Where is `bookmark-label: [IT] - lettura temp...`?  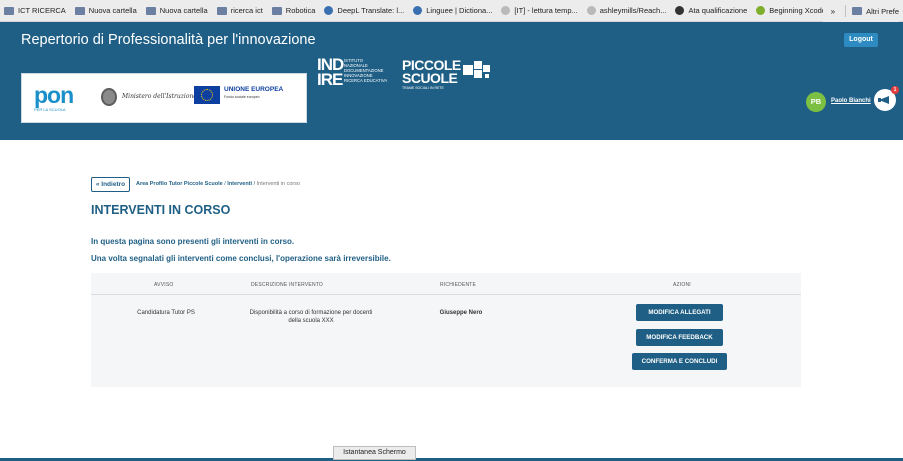 bookmark-label: [IT] - lettura temp... is located at coordinates (546, 10).